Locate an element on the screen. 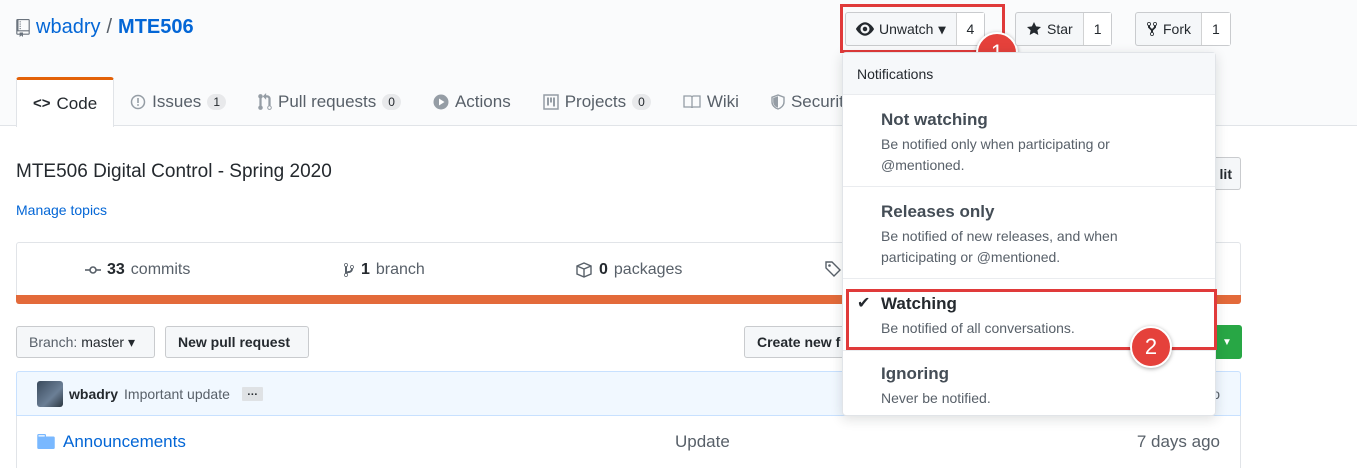 This screenshot has width=1357, height=468. pull-request-icon is located at coordinates (265, 101).